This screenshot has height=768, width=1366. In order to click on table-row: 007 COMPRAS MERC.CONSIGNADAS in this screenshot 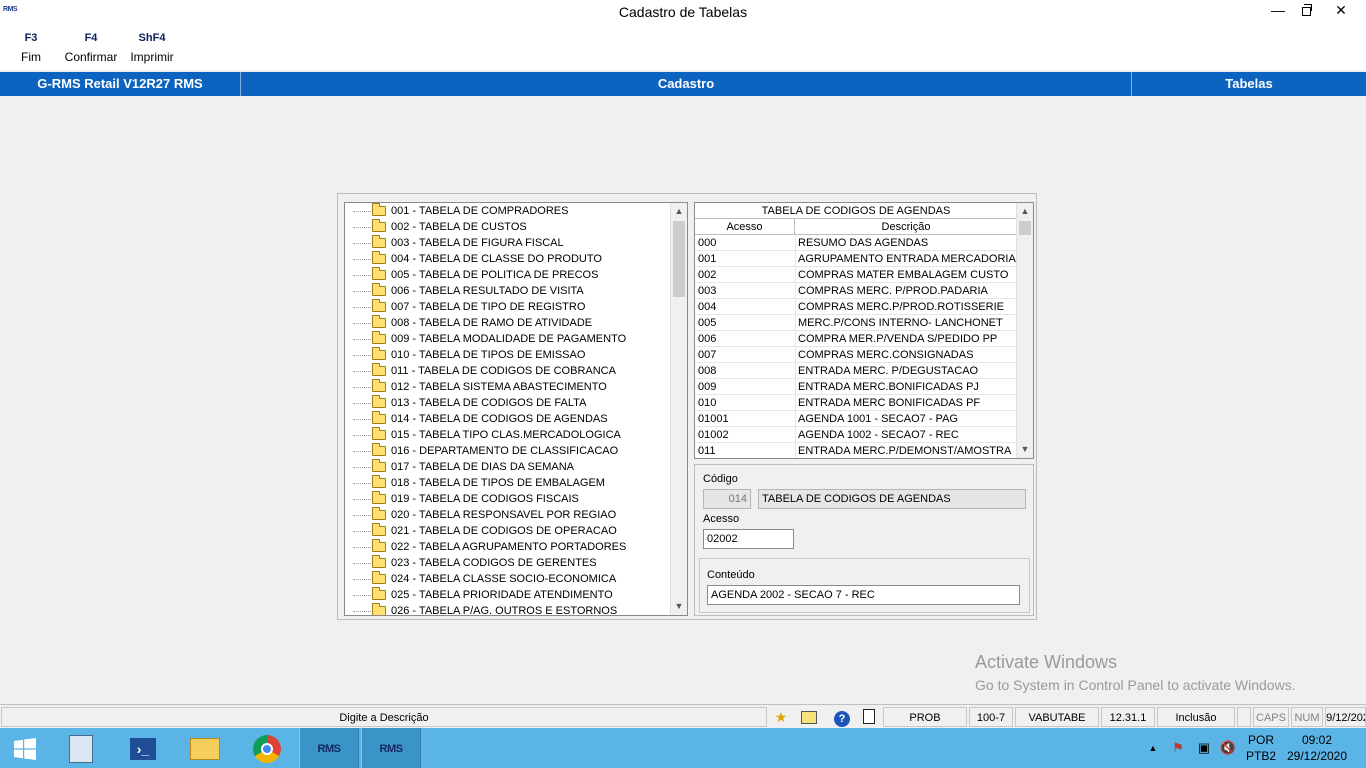, I will do `click(856, 355)`.